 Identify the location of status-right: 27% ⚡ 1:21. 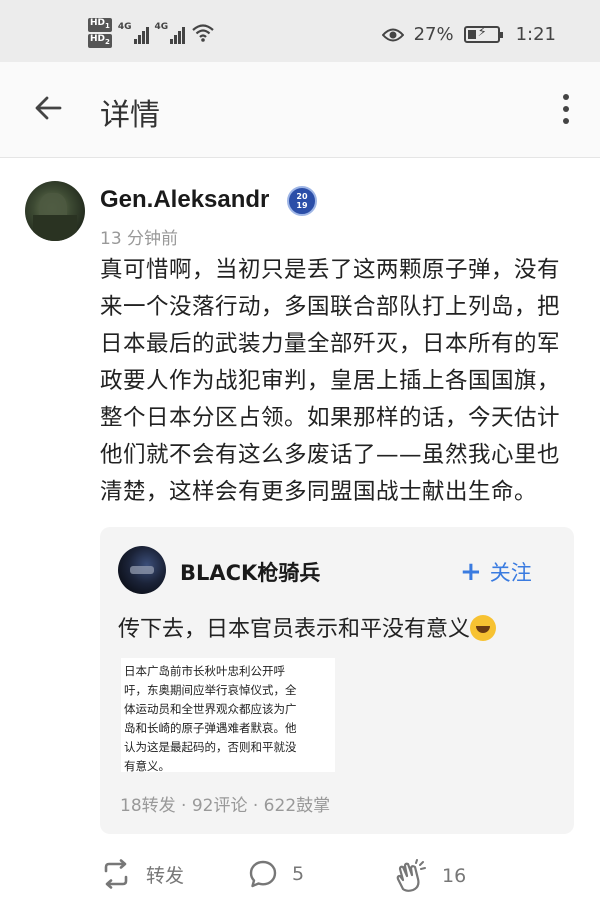
(468, 34).